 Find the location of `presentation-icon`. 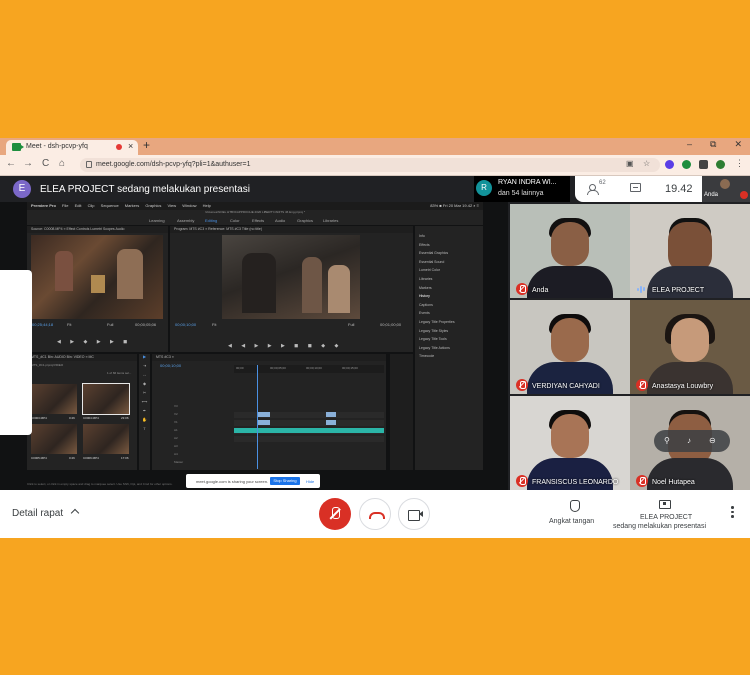

presentation-icon is located at coordinates (665, 504).